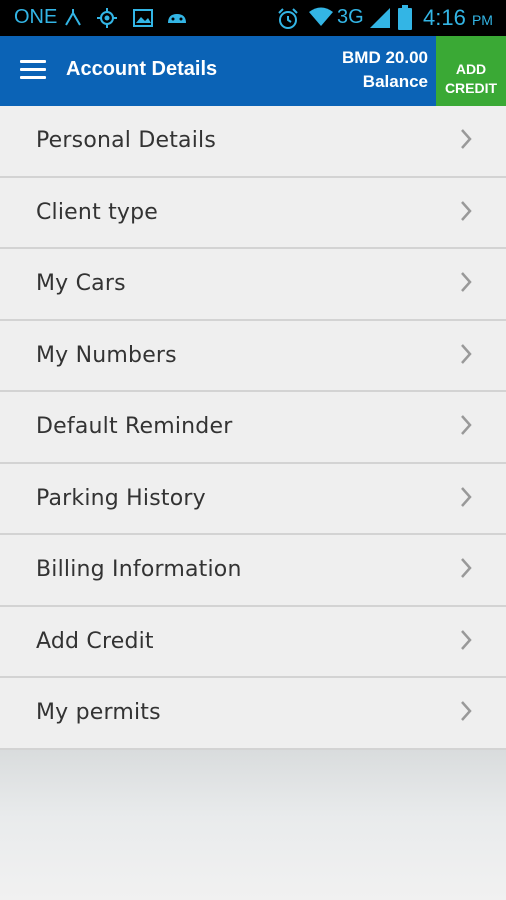 This screenshot has width=506, height=900. I want to click on menu-item-default-reminder: Default Reminder, so click(253, 428).